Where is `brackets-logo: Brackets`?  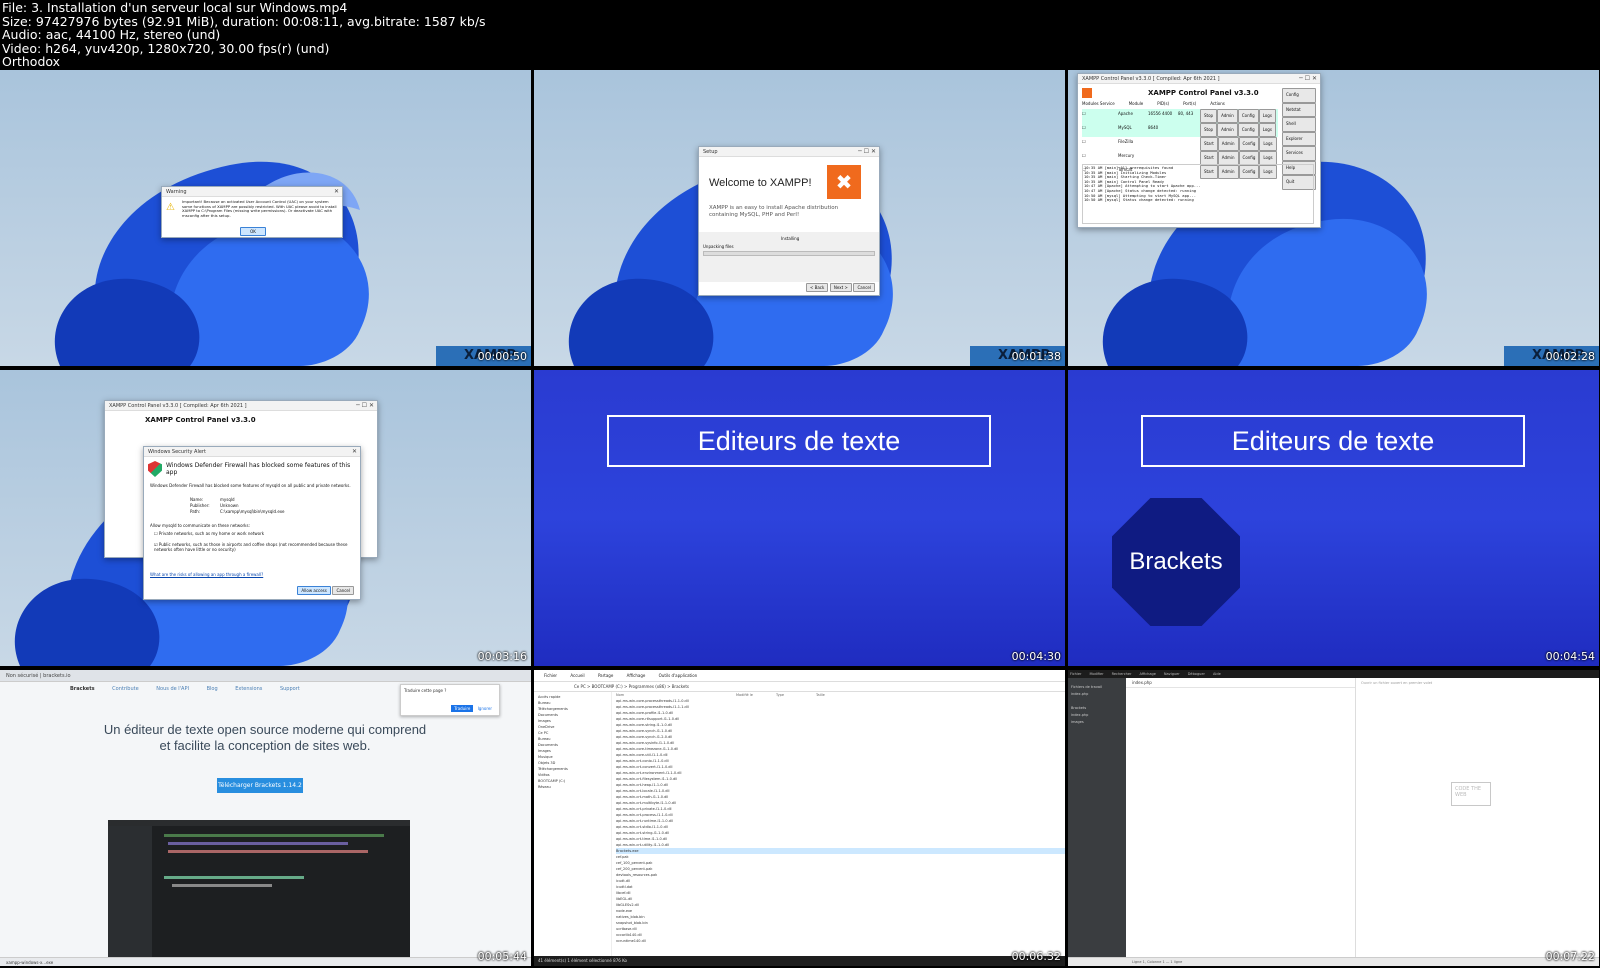
brackets-logo: Brackets is located at coordinates (82, 689).